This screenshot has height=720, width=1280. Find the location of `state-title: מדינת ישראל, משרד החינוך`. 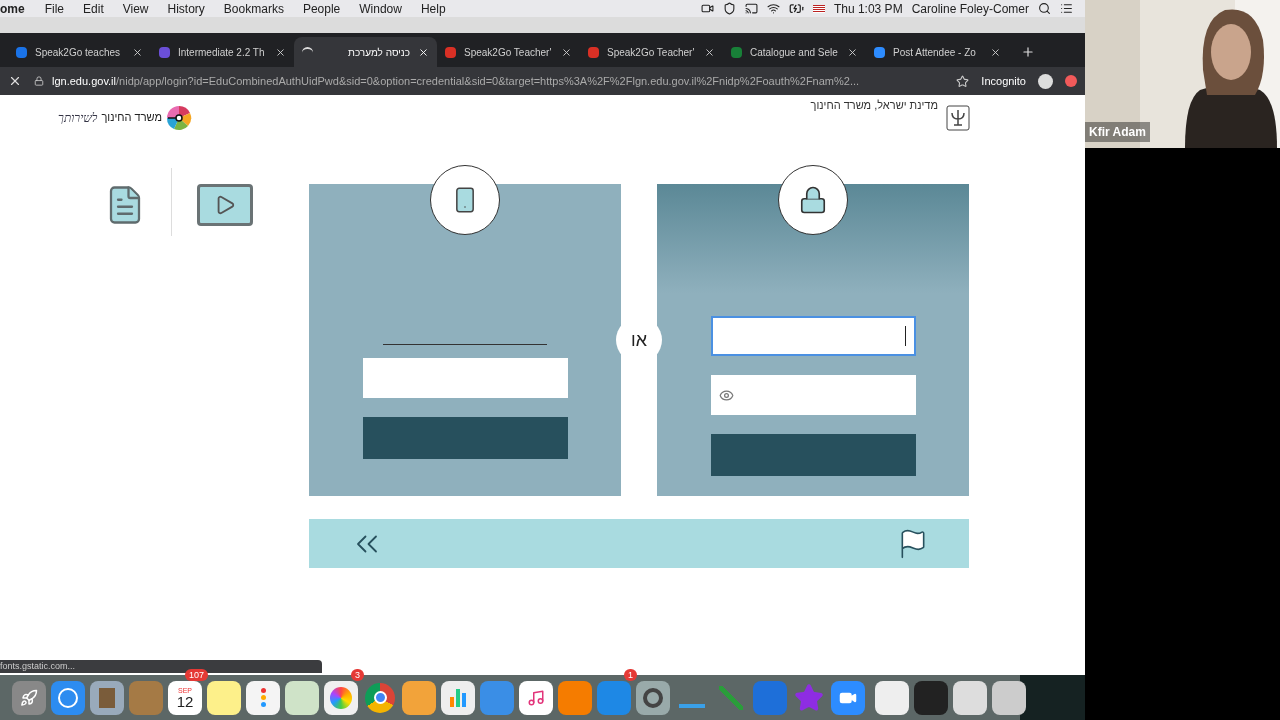

state-title: מדינת ישראל, משרד החינוך is located at coordinates (874, 105).